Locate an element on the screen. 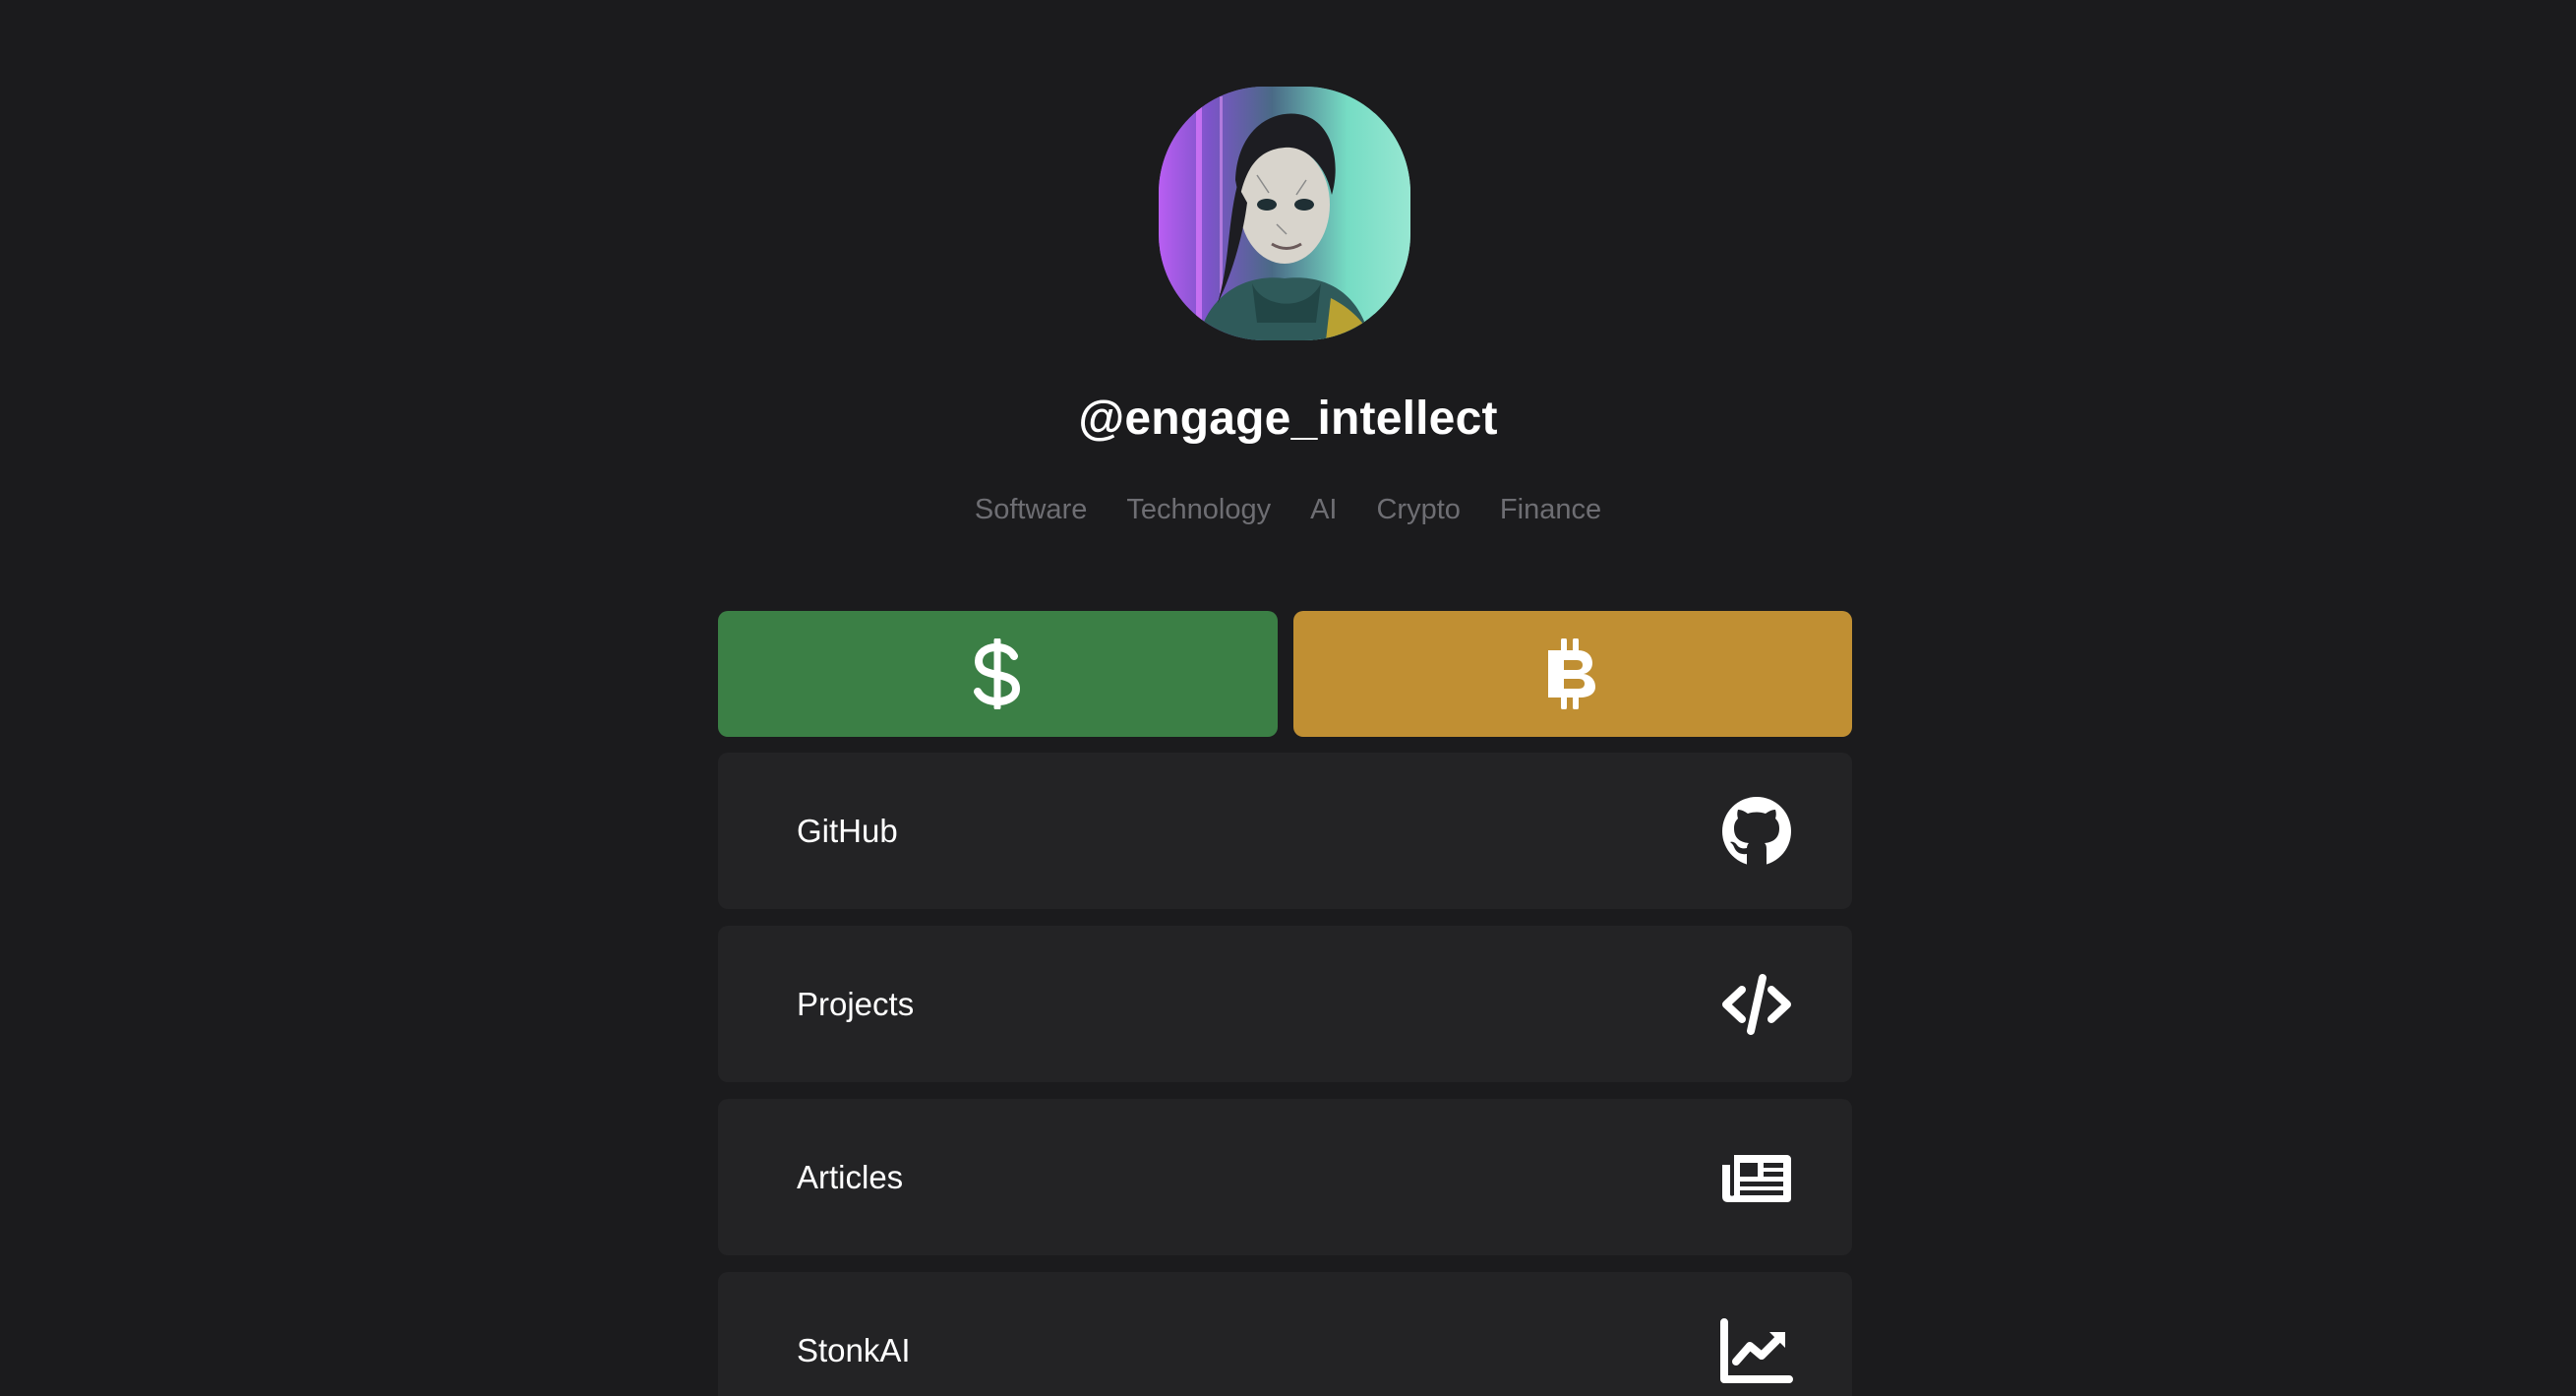 This screenshot has width=2576, height=1396. tag-technology: Technology is located at coordinates (1199, 509).